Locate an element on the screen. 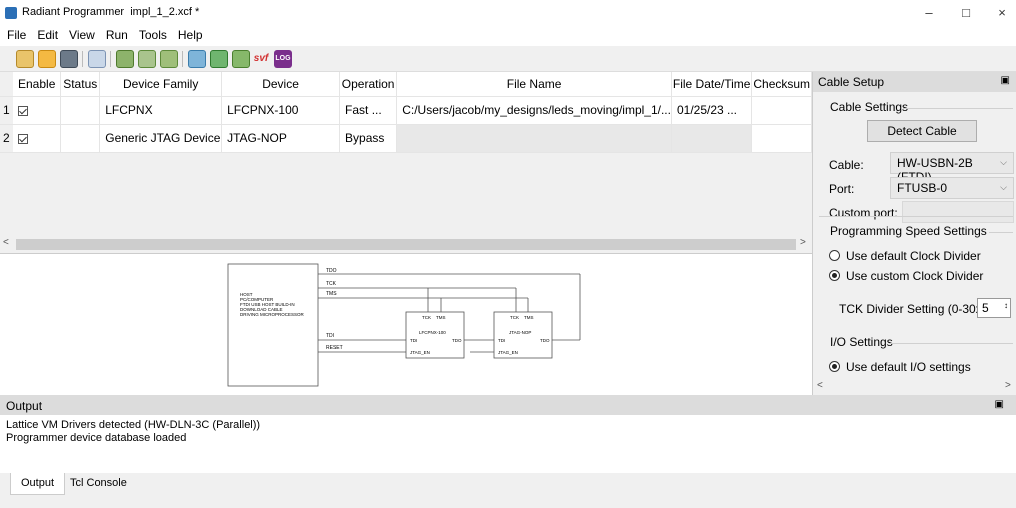 The image size is (1016, 508). new-project-icon is located at coordinates (25, 59).